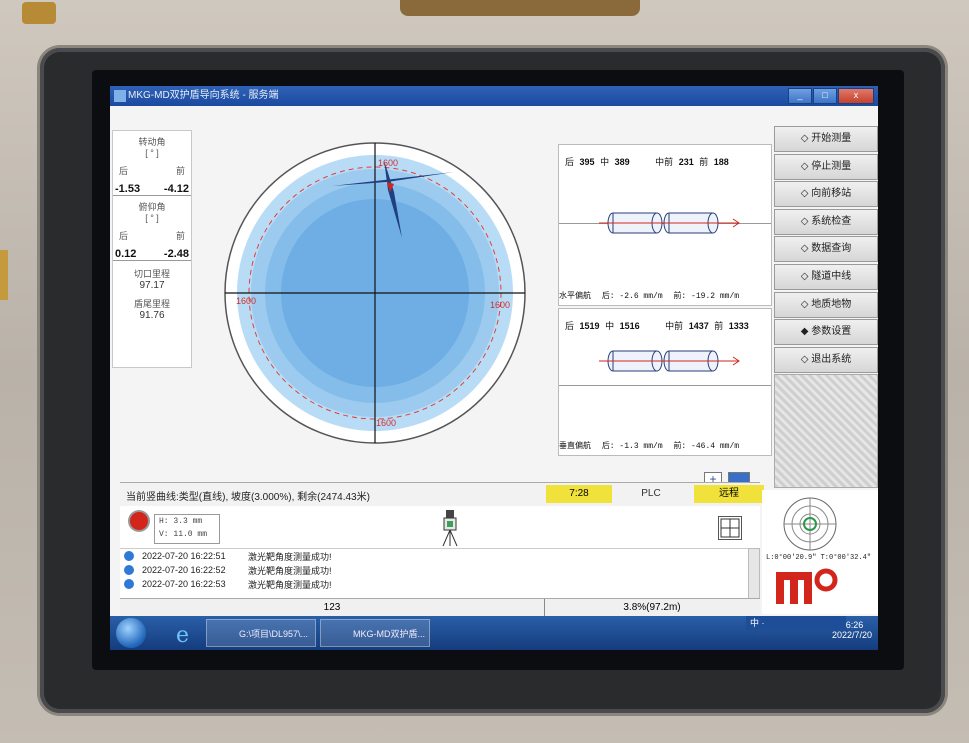  Describe the element at coordinates (184, 584) in the screenshot. I see `log-time: 2022-07-20 16:22:53` at that location.